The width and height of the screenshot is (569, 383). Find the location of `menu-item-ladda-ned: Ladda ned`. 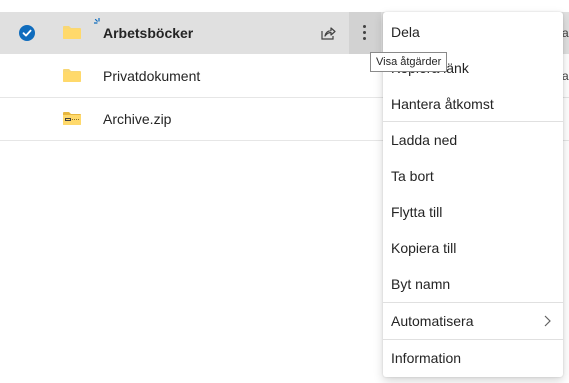

menu-item-ladda-ned: Ladda ned is located at coordinates (473, 140).